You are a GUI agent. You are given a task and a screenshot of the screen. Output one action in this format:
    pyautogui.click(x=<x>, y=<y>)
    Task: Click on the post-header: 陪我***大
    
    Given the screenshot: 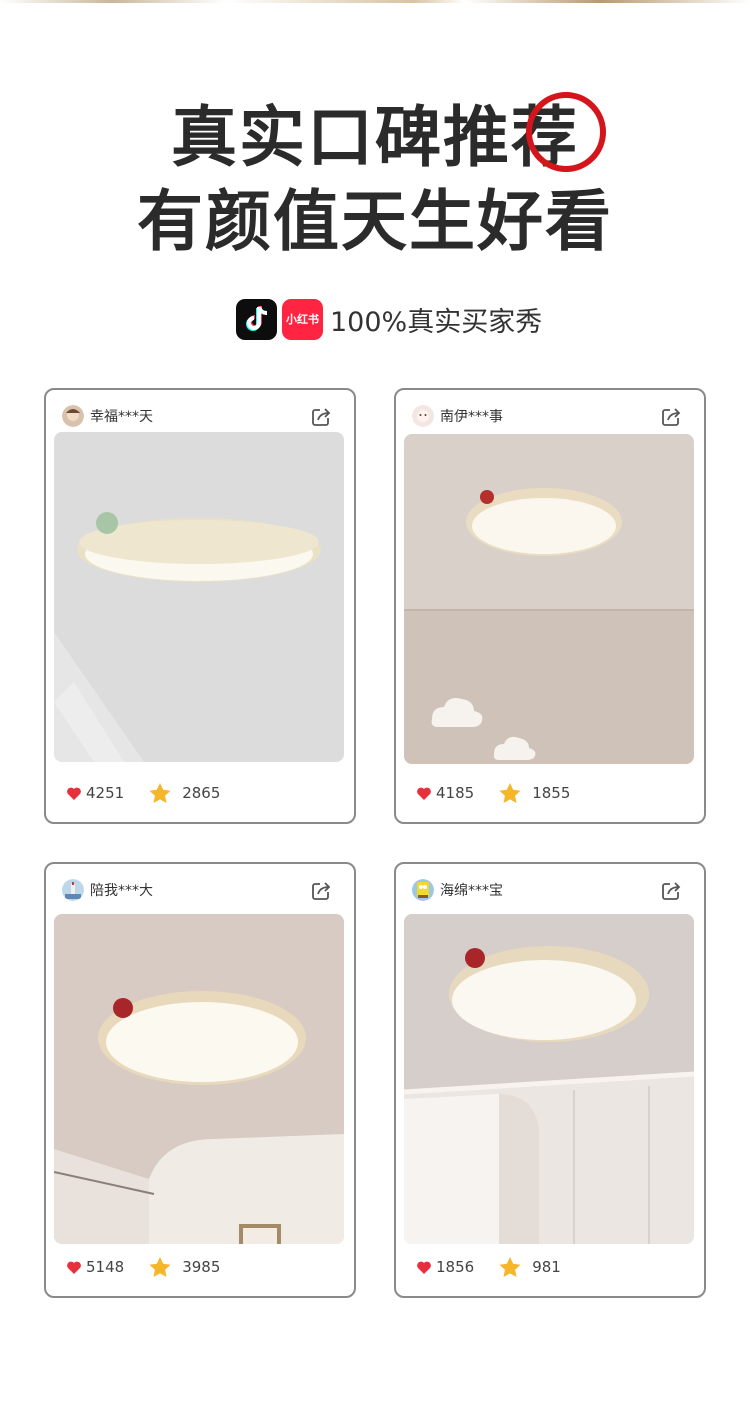 What is the action you would take?
    pyautogui.click(x=107, y=890)
    